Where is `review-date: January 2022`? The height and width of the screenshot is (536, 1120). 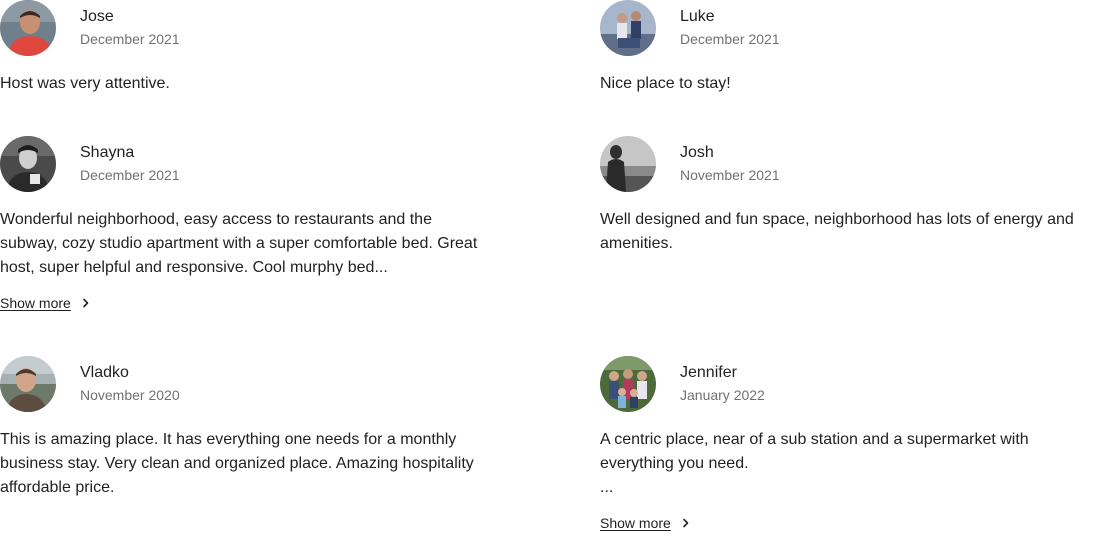
review-date: January 2022 is located at coordinates (722, 395).